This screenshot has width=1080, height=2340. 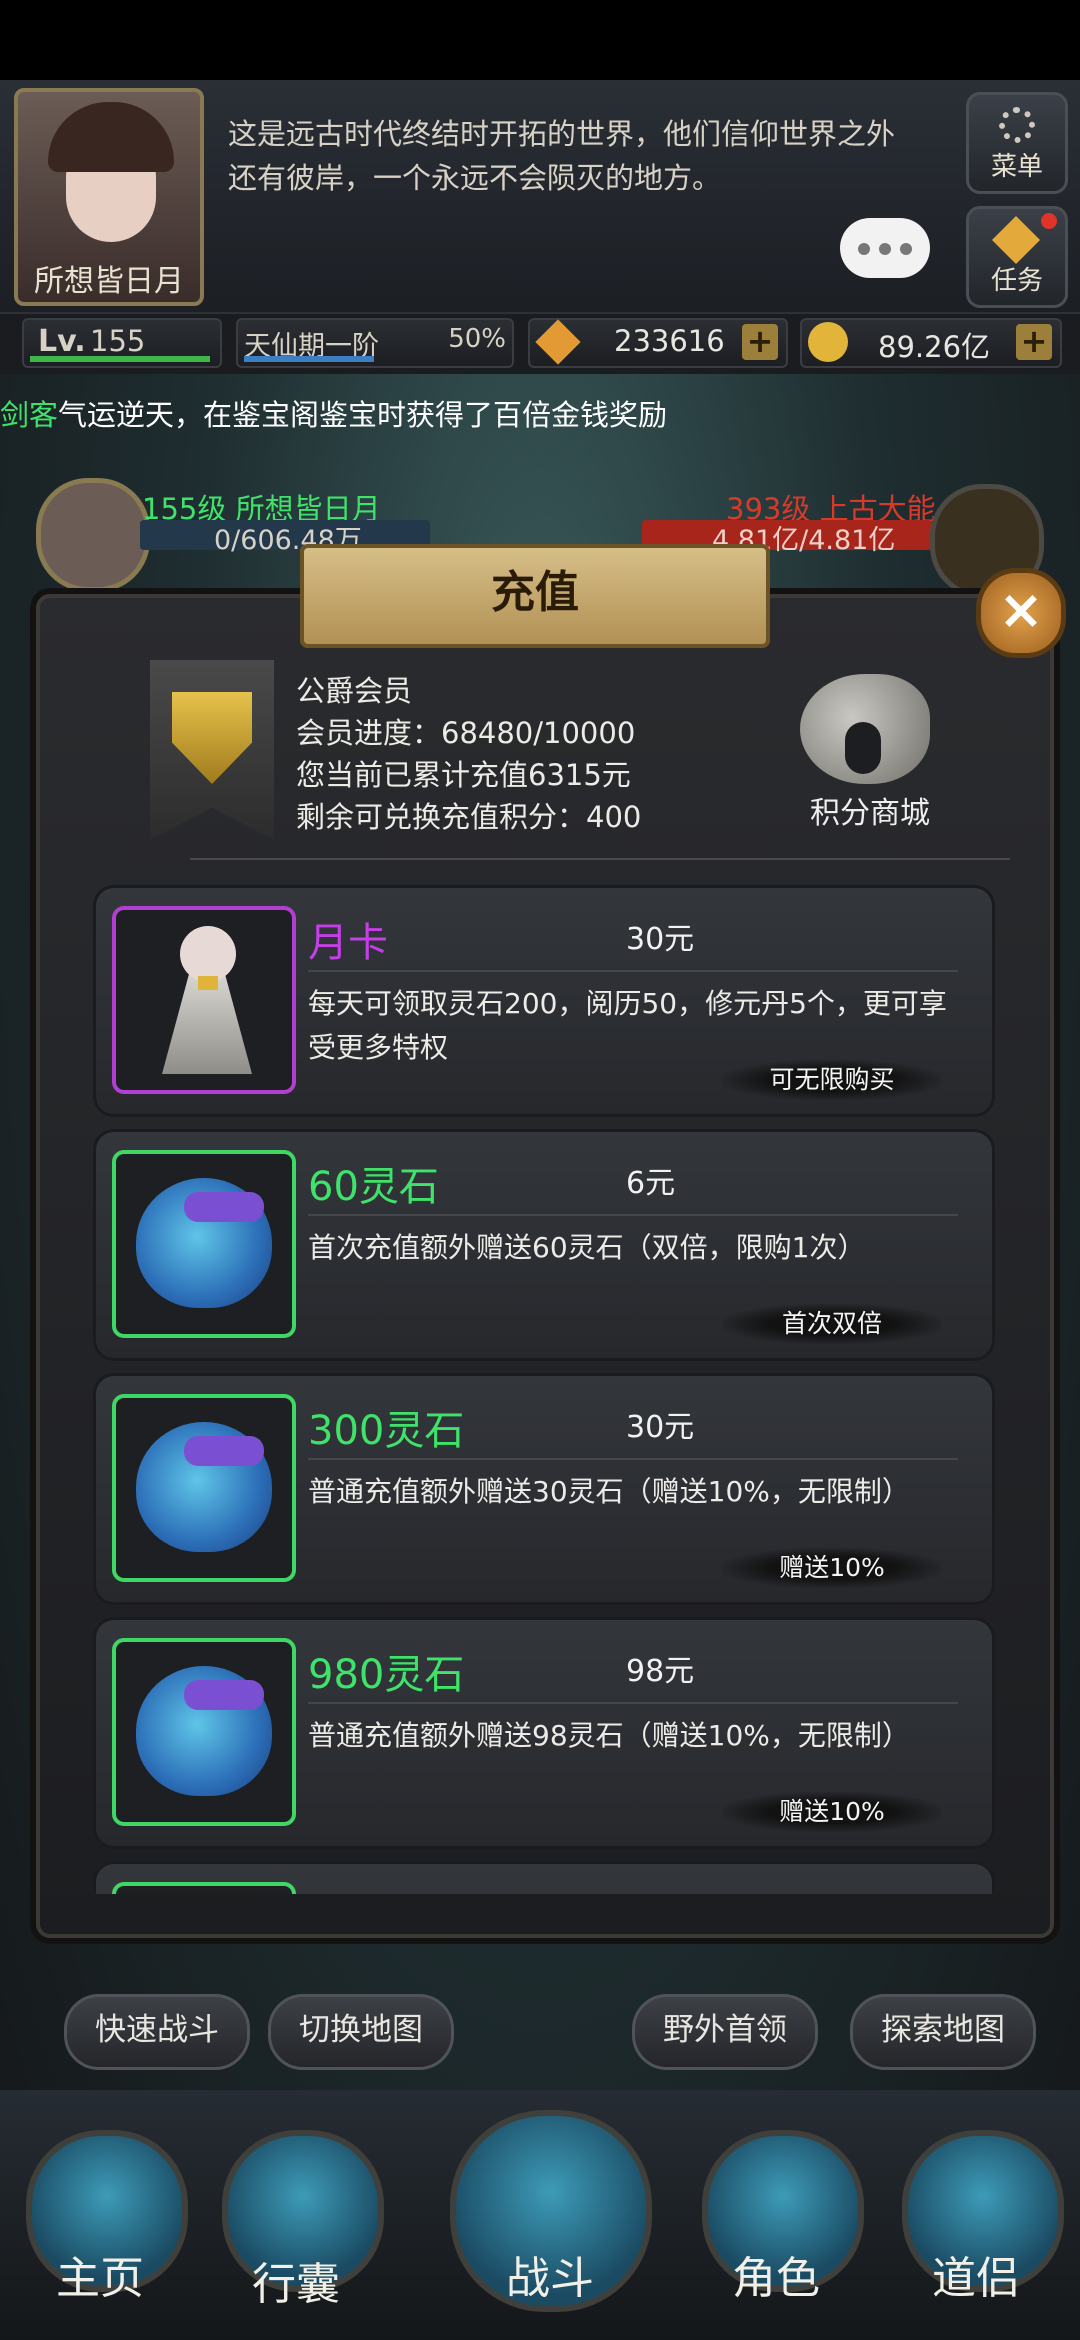 What do you see at coordinates (157, 2032) in the screenshot?
I see `quick-battle-button: 快速战斗` at bounding box center [157, 2032].